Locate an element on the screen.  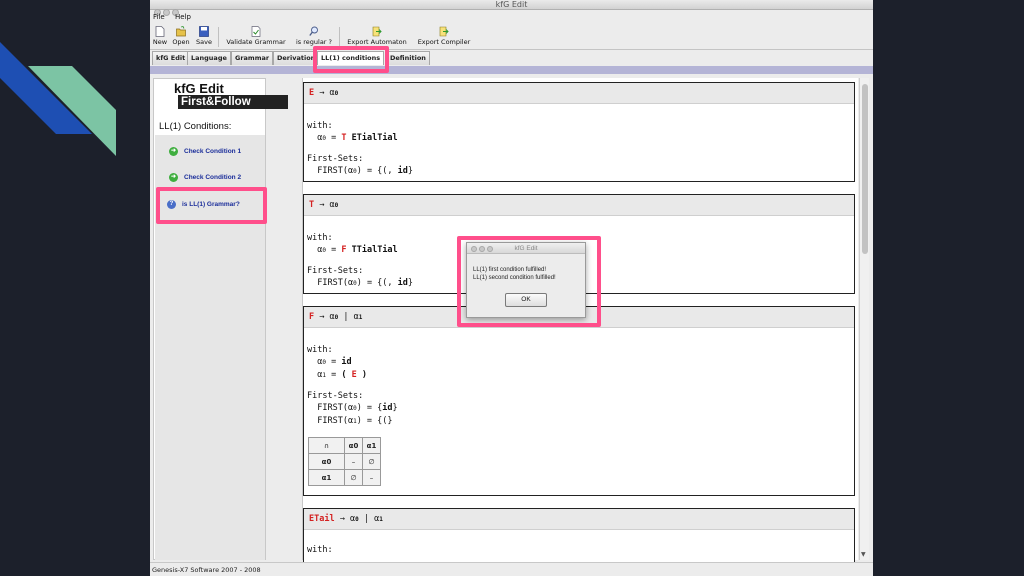
close-window-icon is located at coordinates (474, 249).